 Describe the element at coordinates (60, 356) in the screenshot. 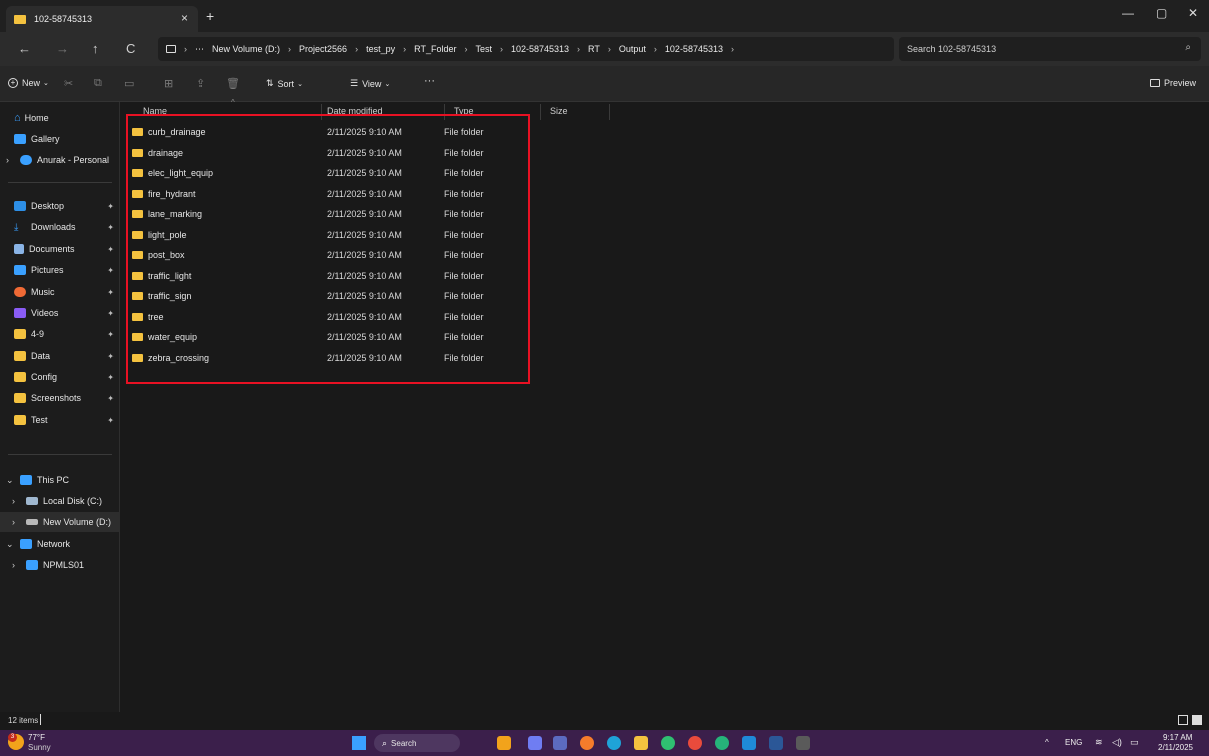

I see `sidebar-item-data: Data ✦` at that location.